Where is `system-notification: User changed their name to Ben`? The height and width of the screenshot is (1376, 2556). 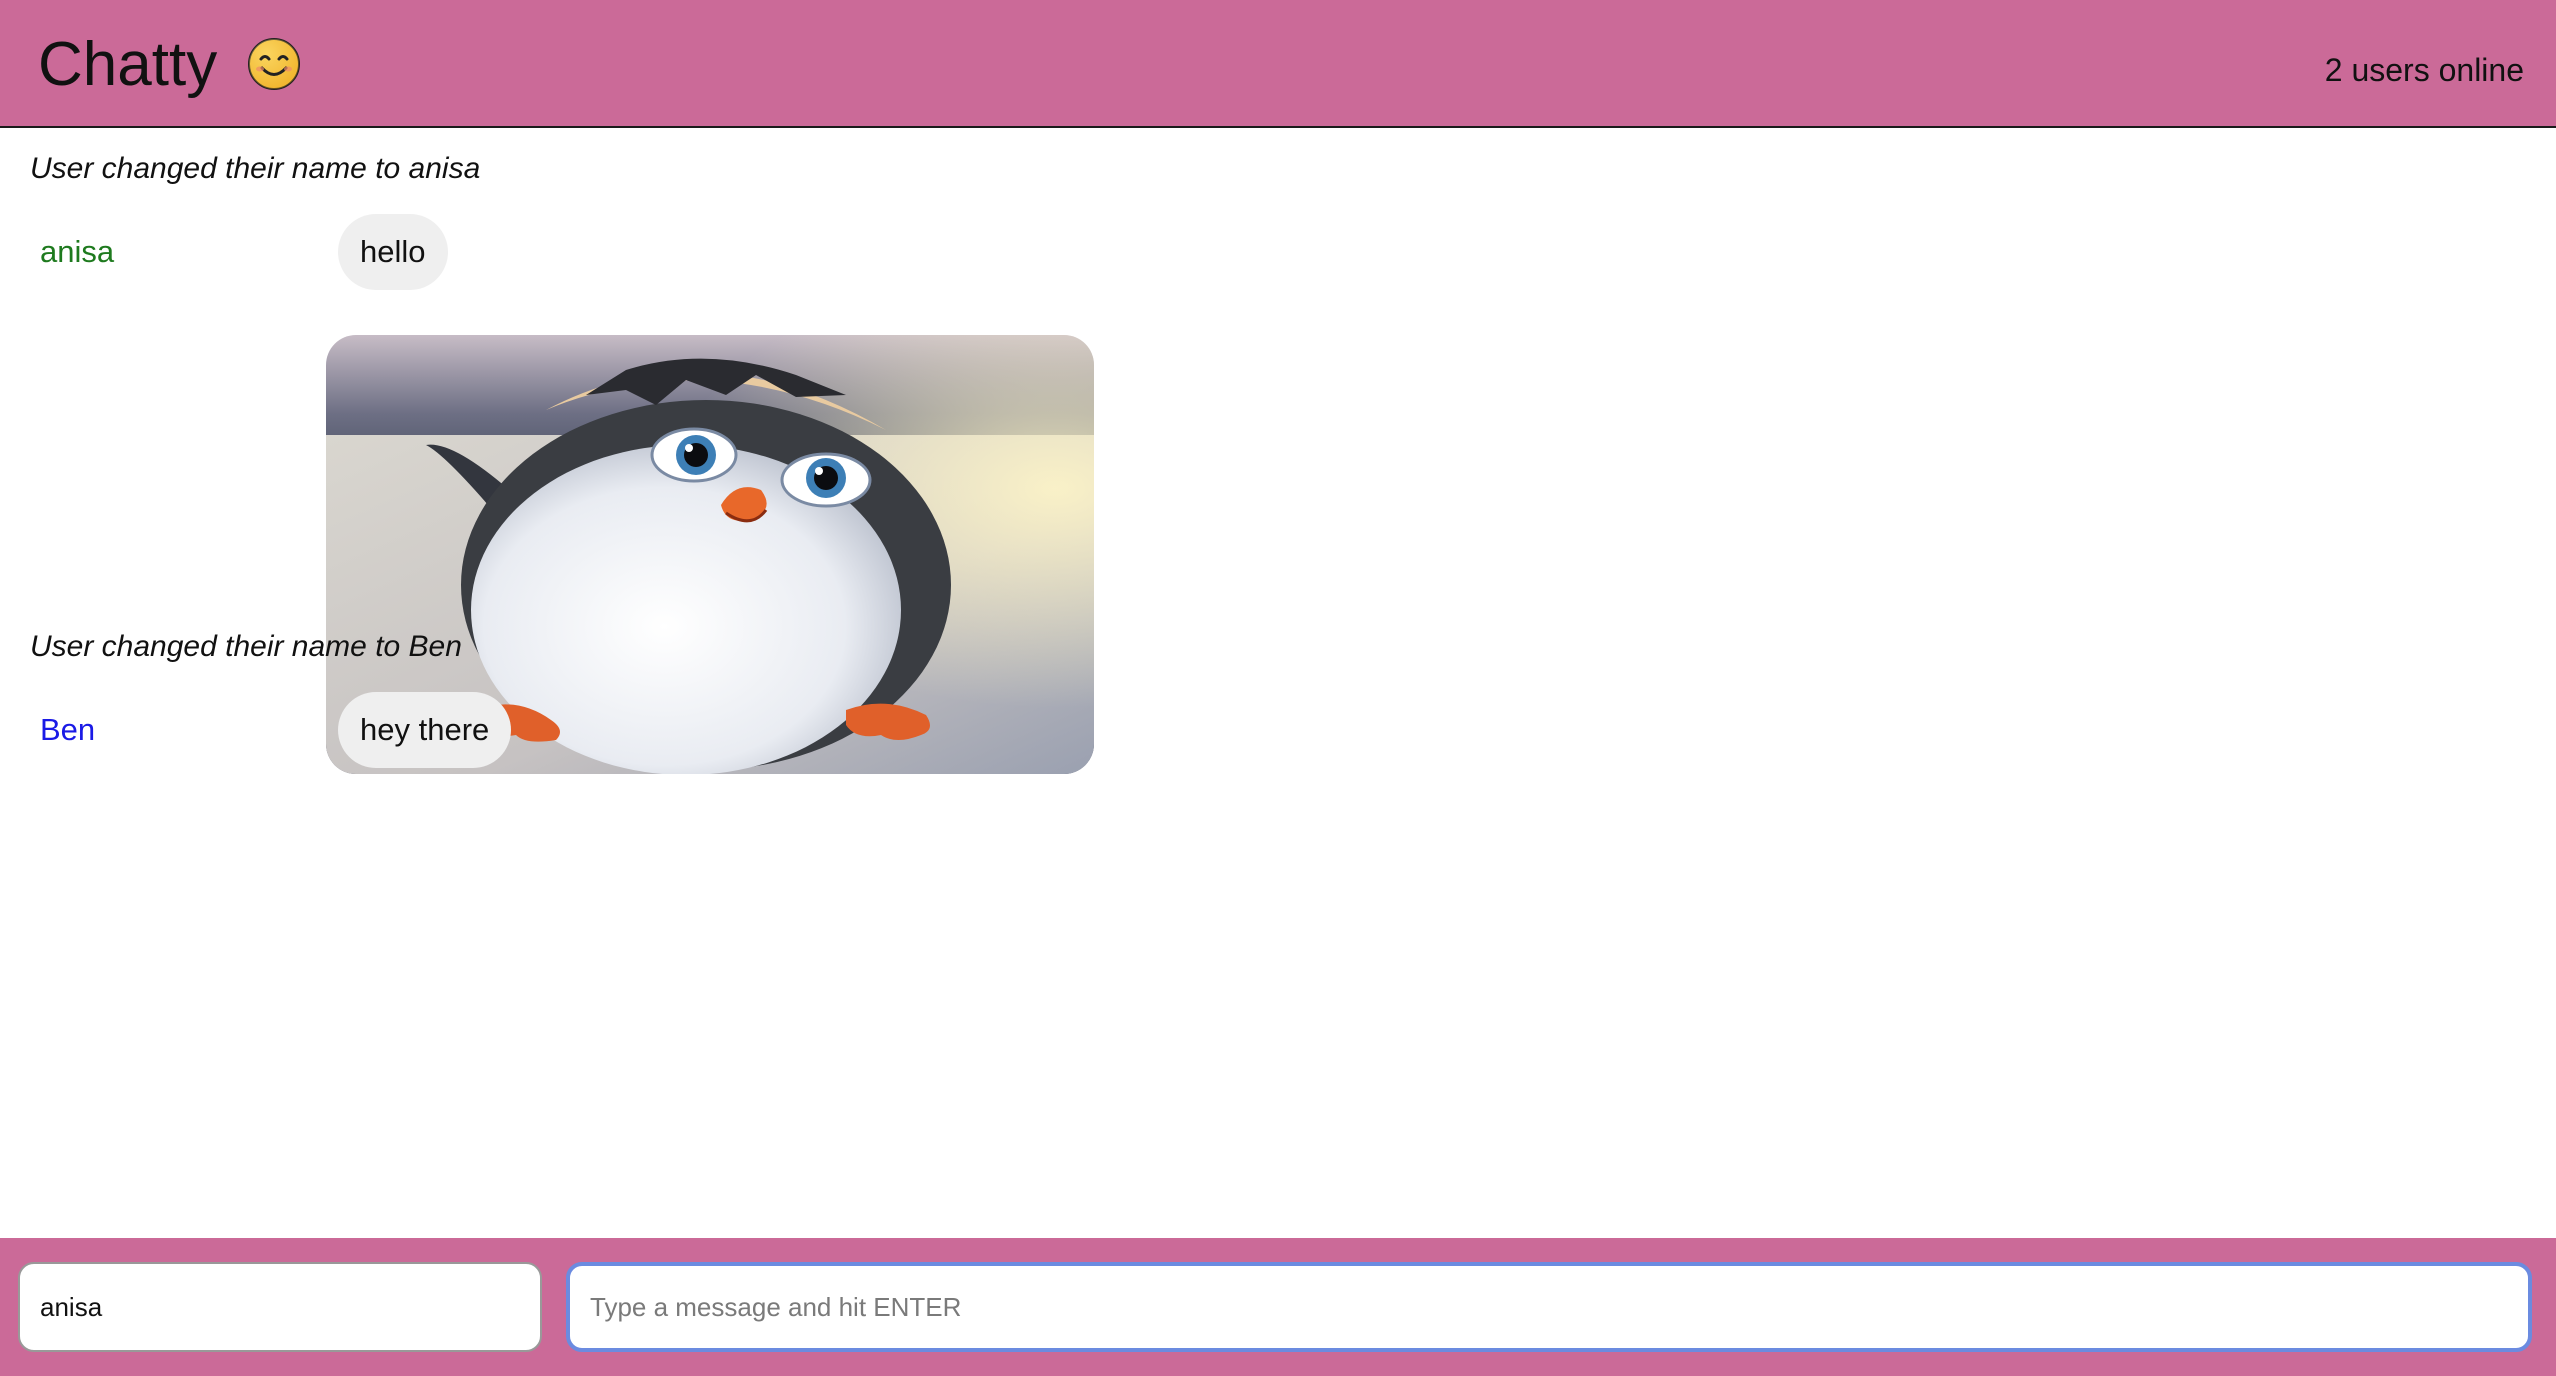 system-notification: User changed their name to Ben is located at coordinates (246, 646).